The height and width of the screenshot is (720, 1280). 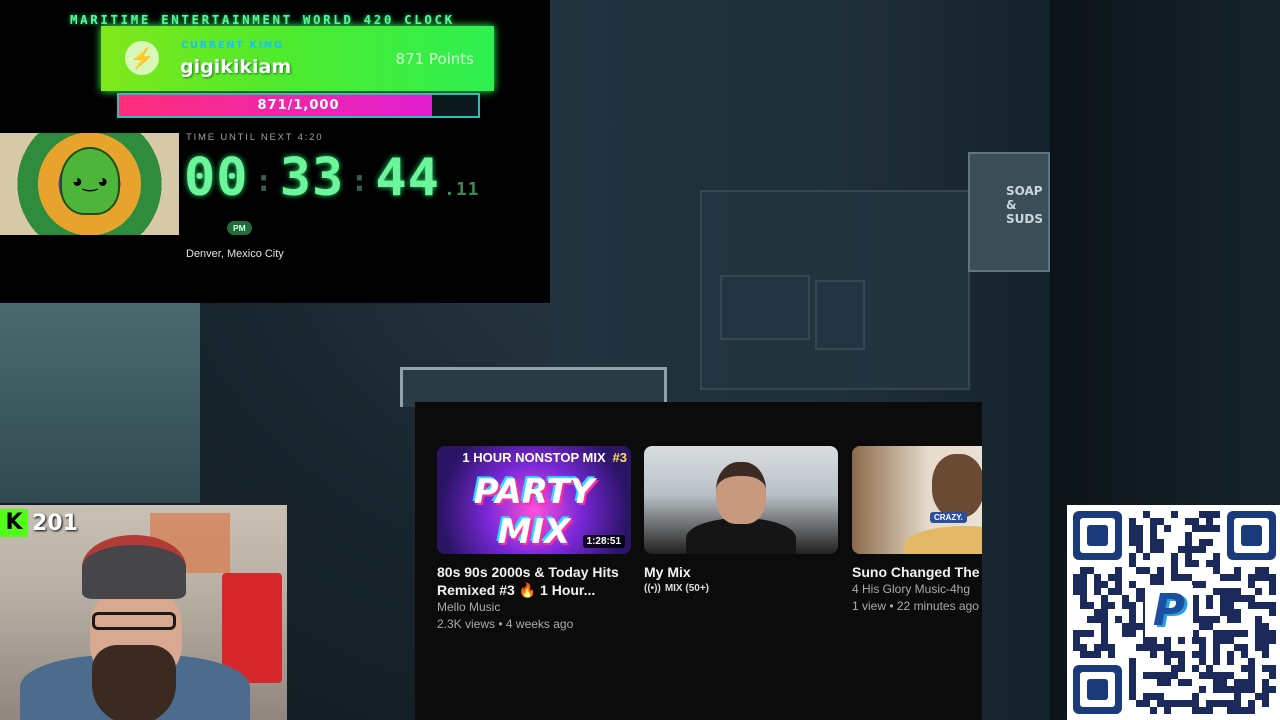 What do you see at coordinates (917, 572) in the screenshot?
I see `video-title: Suno Changed The G` at bounding box center [917, 572].